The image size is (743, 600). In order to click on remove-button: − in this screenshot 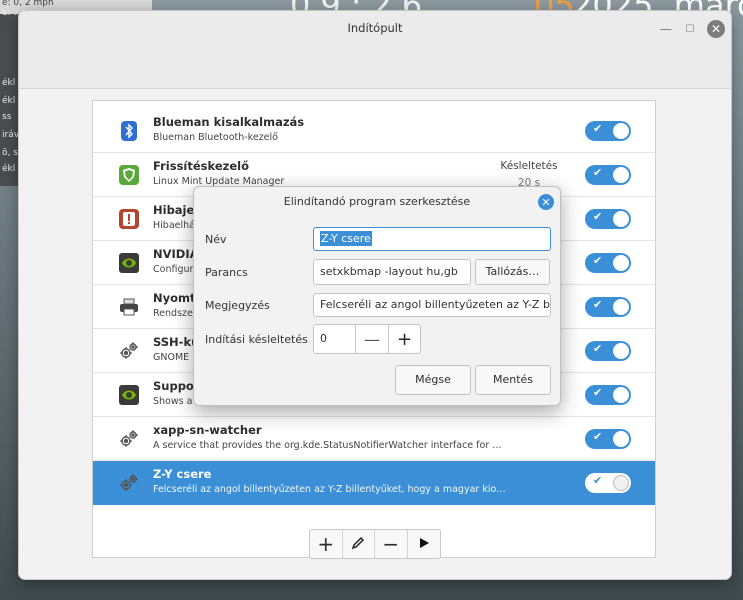, I will do `click(391, 544)`.